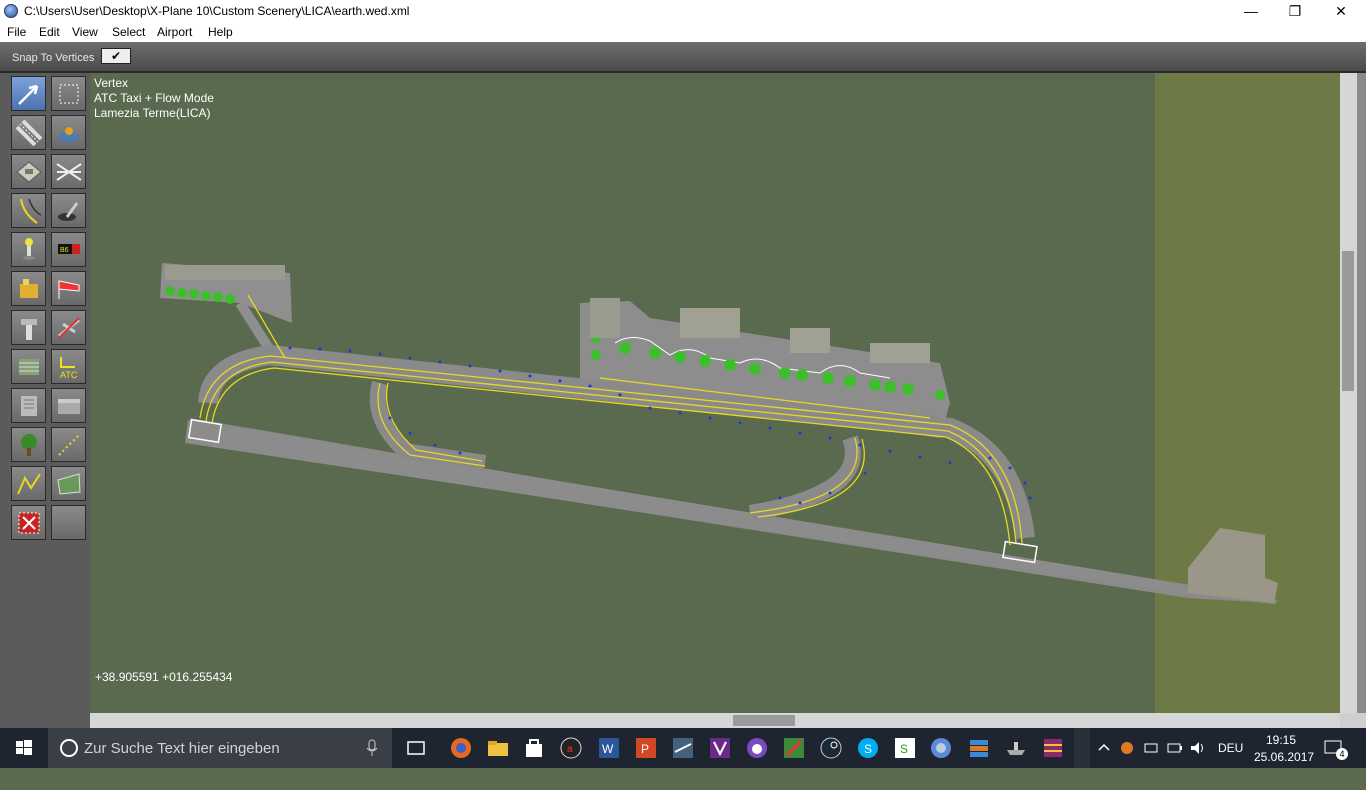 The height and width of the screenshot is (790, 1366). Describe the element at coordinates (764, 720) in the screenshot. I see `horizontal-scroll-thumb` at that location.